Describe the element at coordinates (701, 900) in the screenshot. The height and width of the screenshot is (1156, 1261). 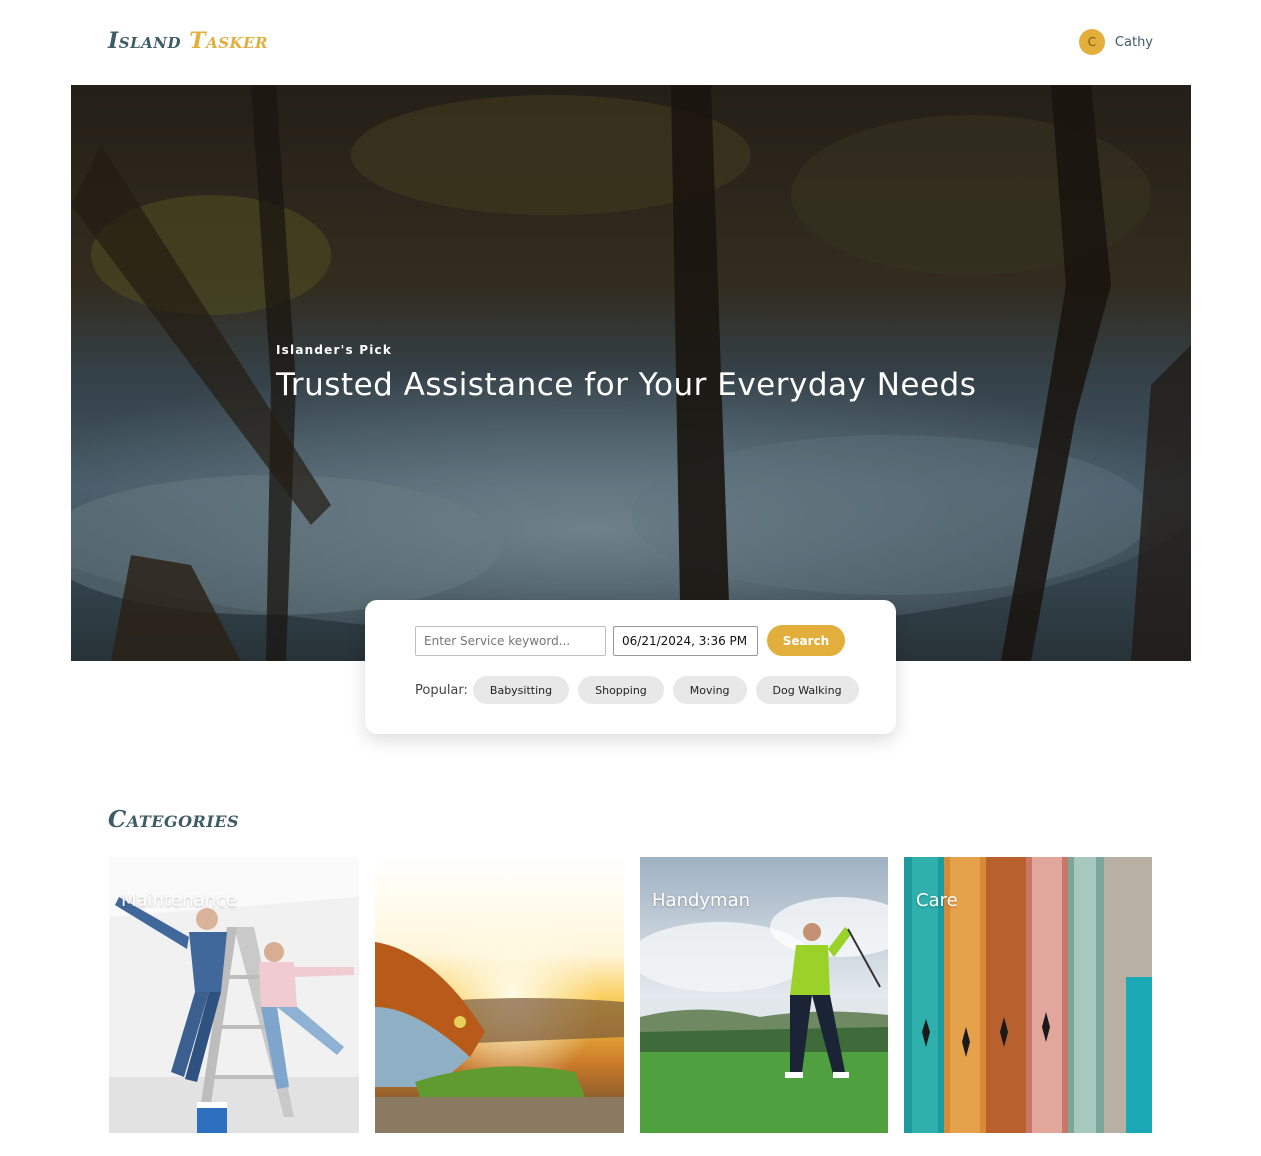
I see `category-label: Handyman` at that location.